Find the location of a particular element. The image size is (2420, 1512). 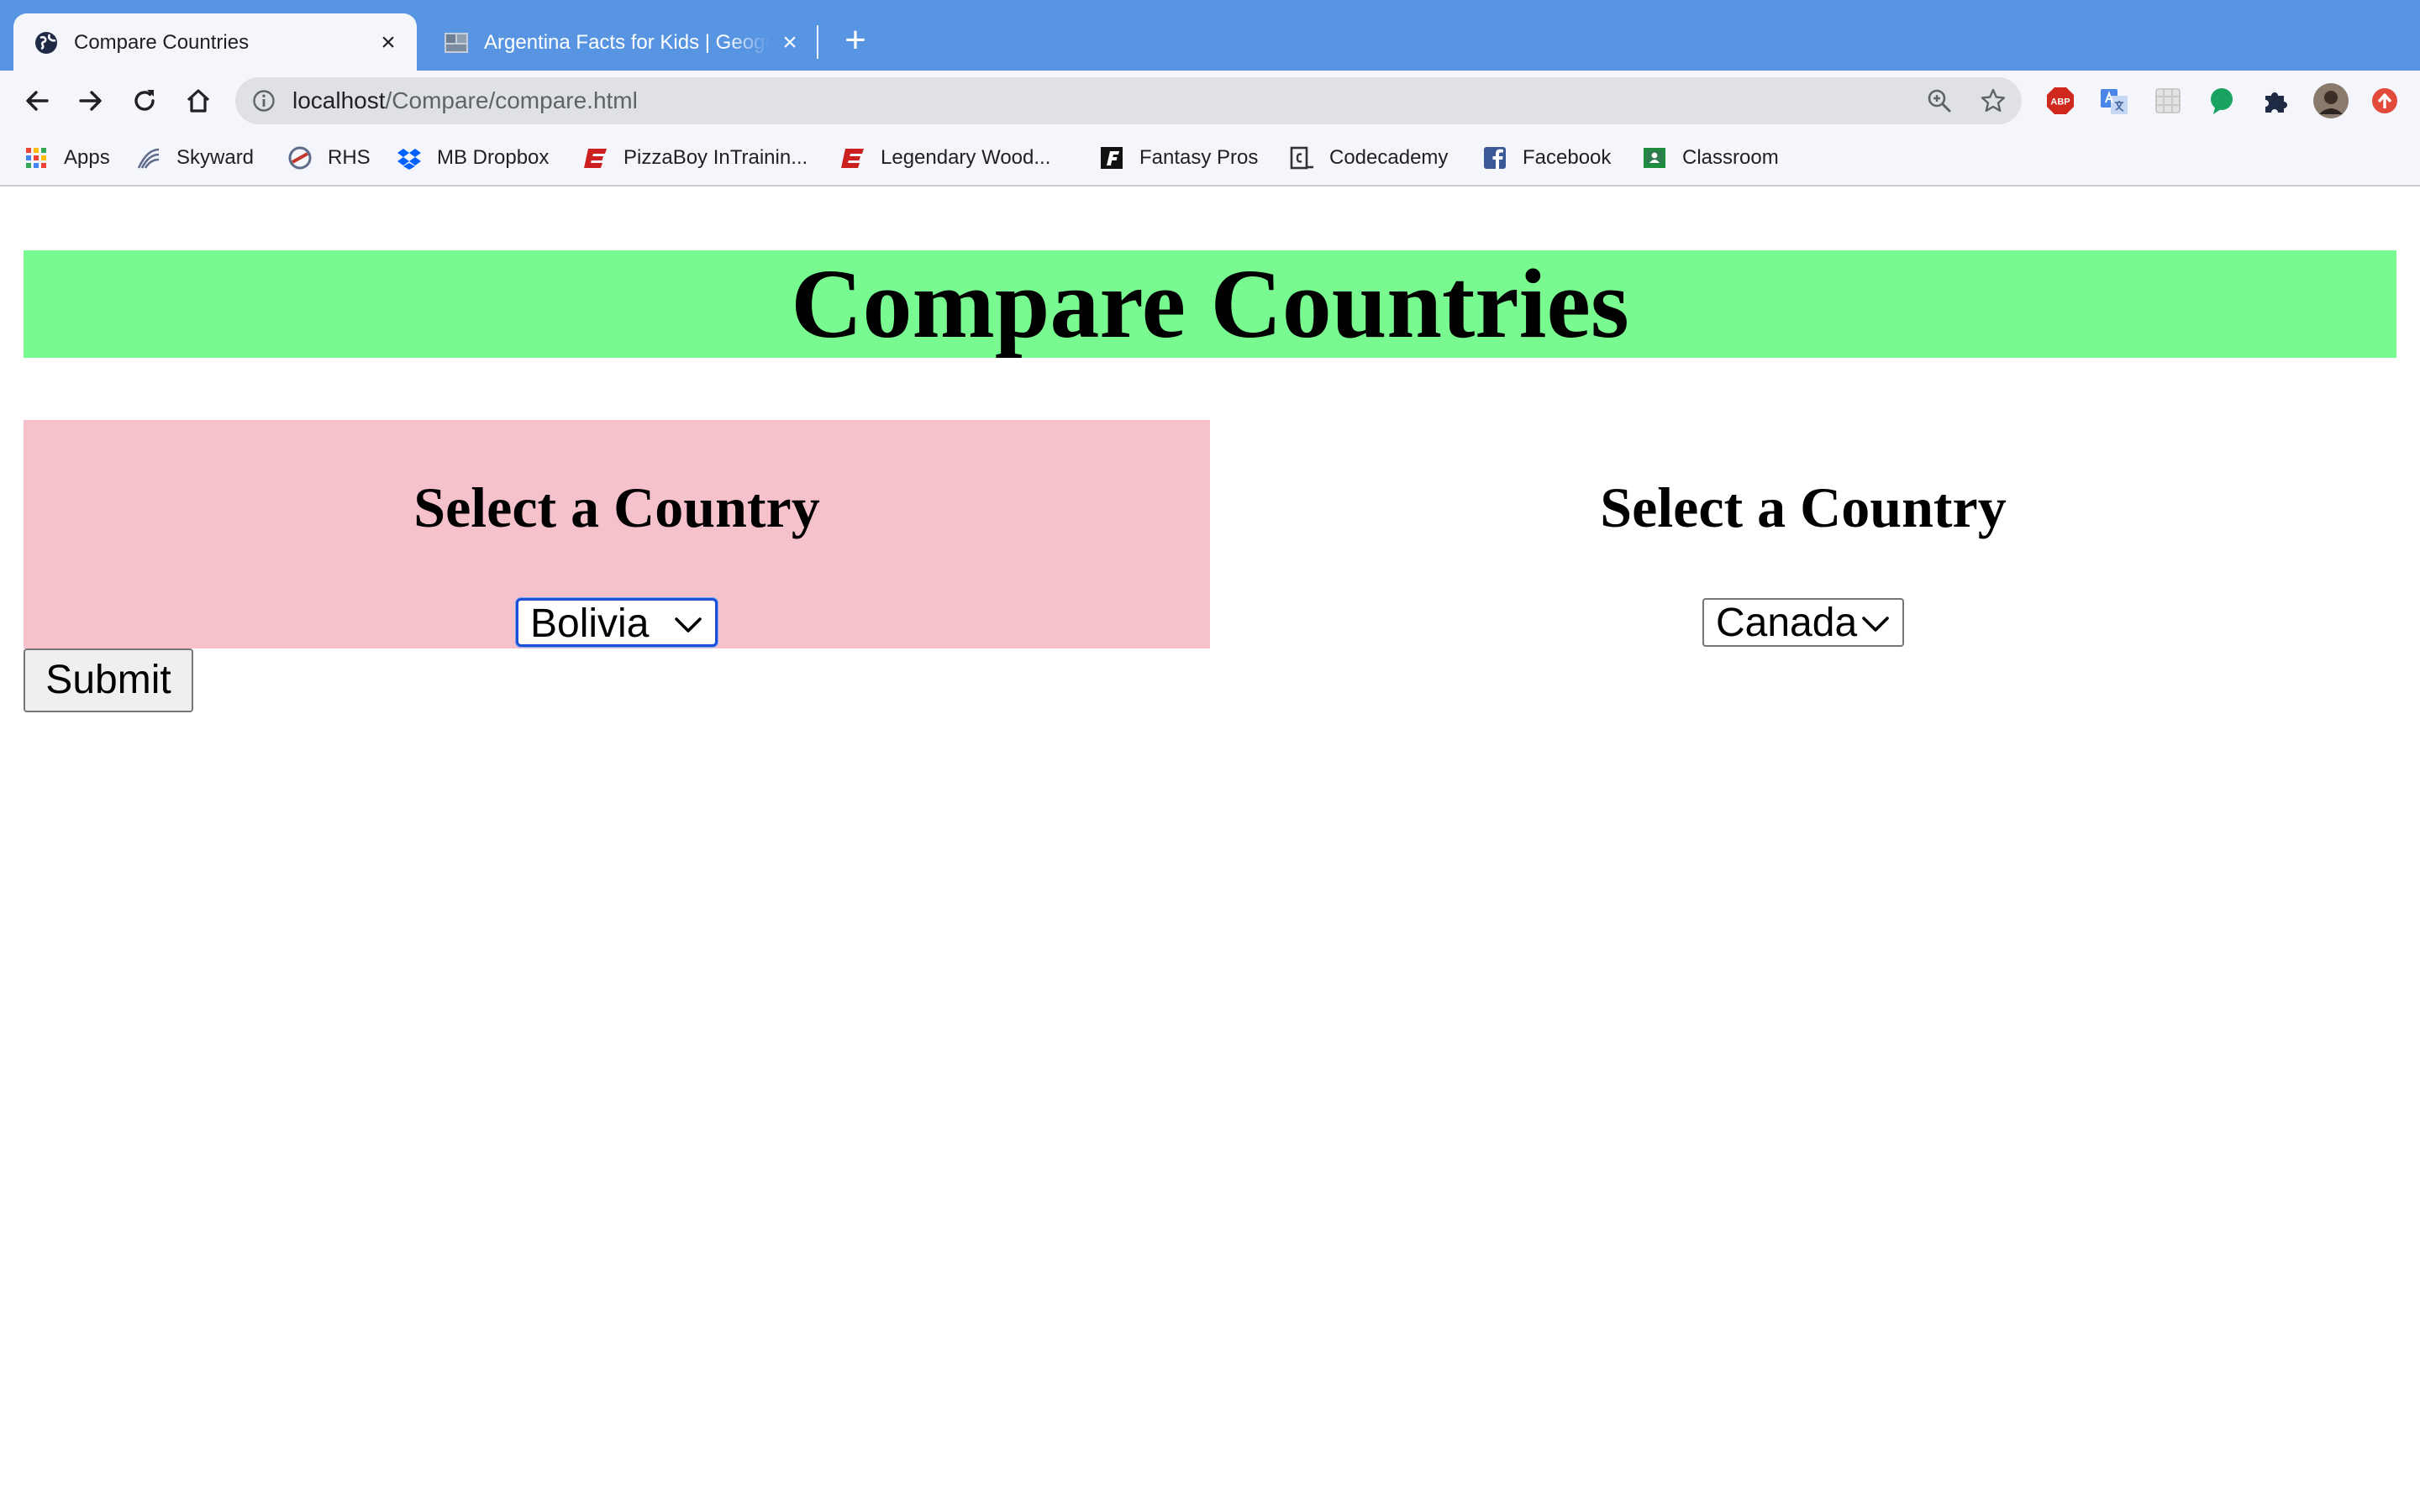

bookmark-label: Fantasy Pros is located at coordinates (1199, 157).